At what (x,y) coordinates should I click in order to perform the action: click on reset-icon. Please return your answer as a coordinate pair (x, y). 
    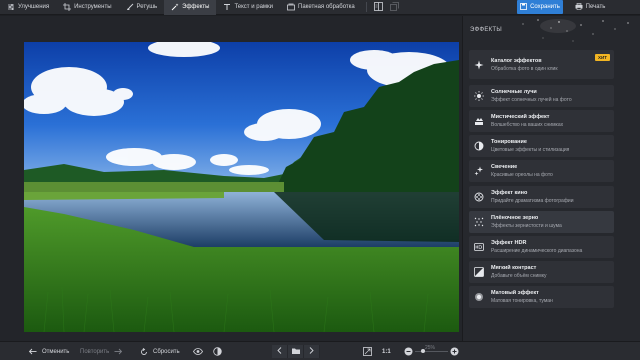
    Looking at the image, I should click on (144, 352).